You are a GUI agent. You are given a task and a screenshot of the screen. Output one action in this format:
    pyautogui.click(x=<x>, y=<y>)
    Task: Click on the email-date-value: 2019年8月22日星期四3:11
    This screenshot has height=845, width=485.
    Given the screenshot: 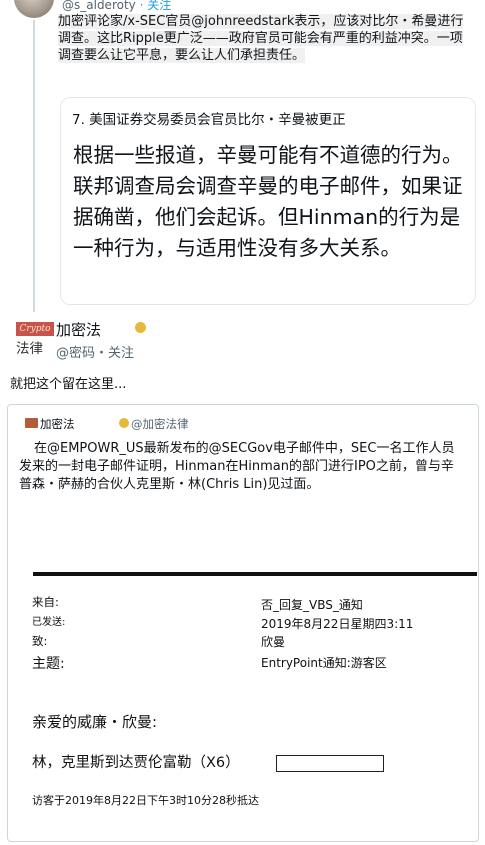 What is the action you would take?
    pyautogui.click(x=337, y=624)
    